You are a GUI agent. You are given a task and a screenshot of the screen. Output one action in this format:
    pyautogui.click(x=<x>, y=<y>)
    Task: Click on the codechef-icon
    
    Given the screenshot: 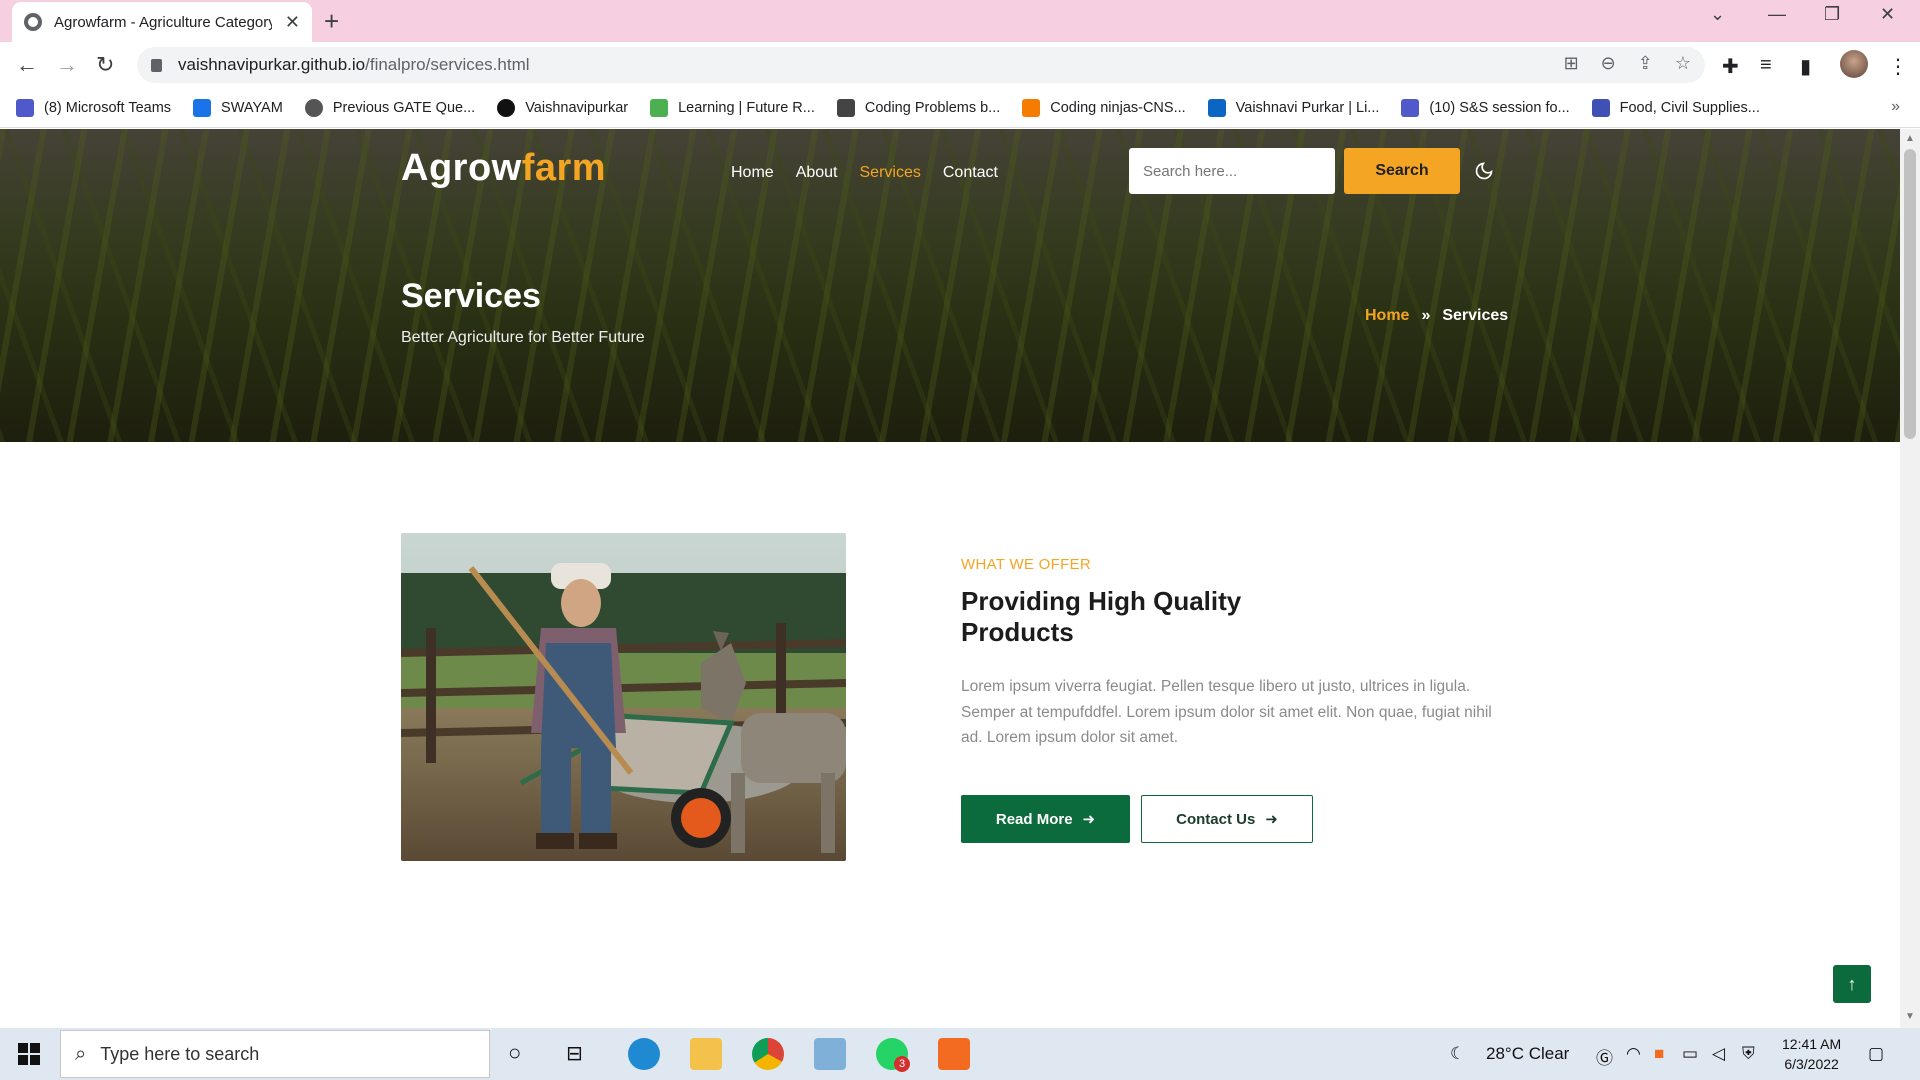 What is the action you would take?
    pyautogui.click(x=845, y=107)
    